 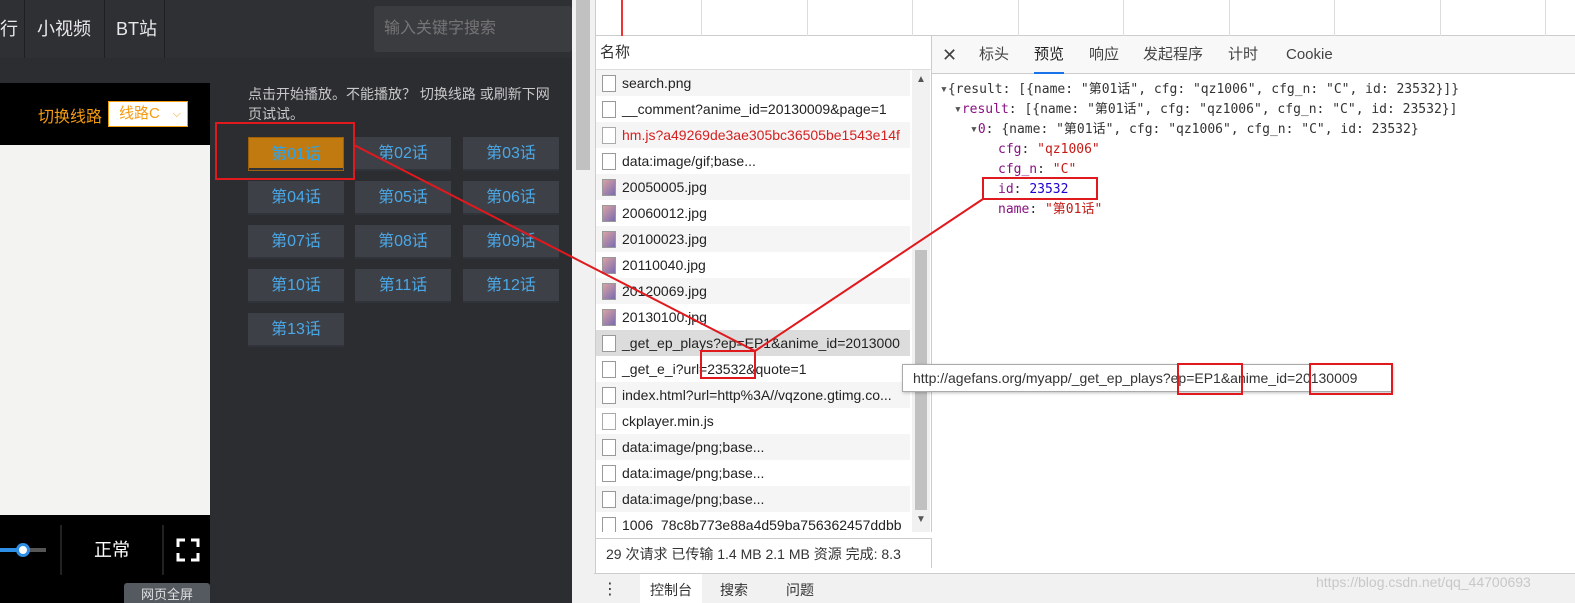 What do you see at coordinates (1018, 169) in the screenshot?
I see `json-key: cfg_n` at bounding box center [1018, 169].